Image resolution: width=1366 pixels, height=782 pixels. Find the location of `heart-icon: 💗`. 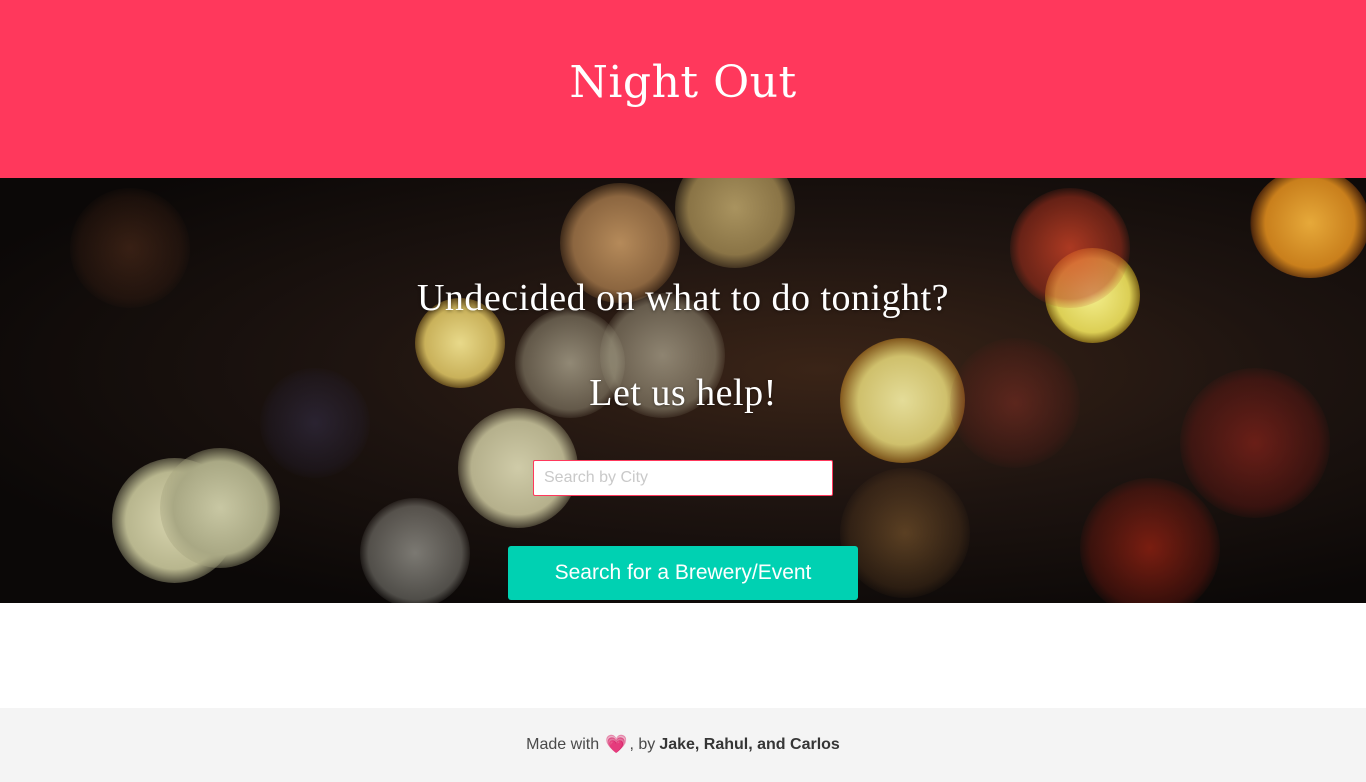

heart-icon: 💗 is located at coordinates (616, 743).